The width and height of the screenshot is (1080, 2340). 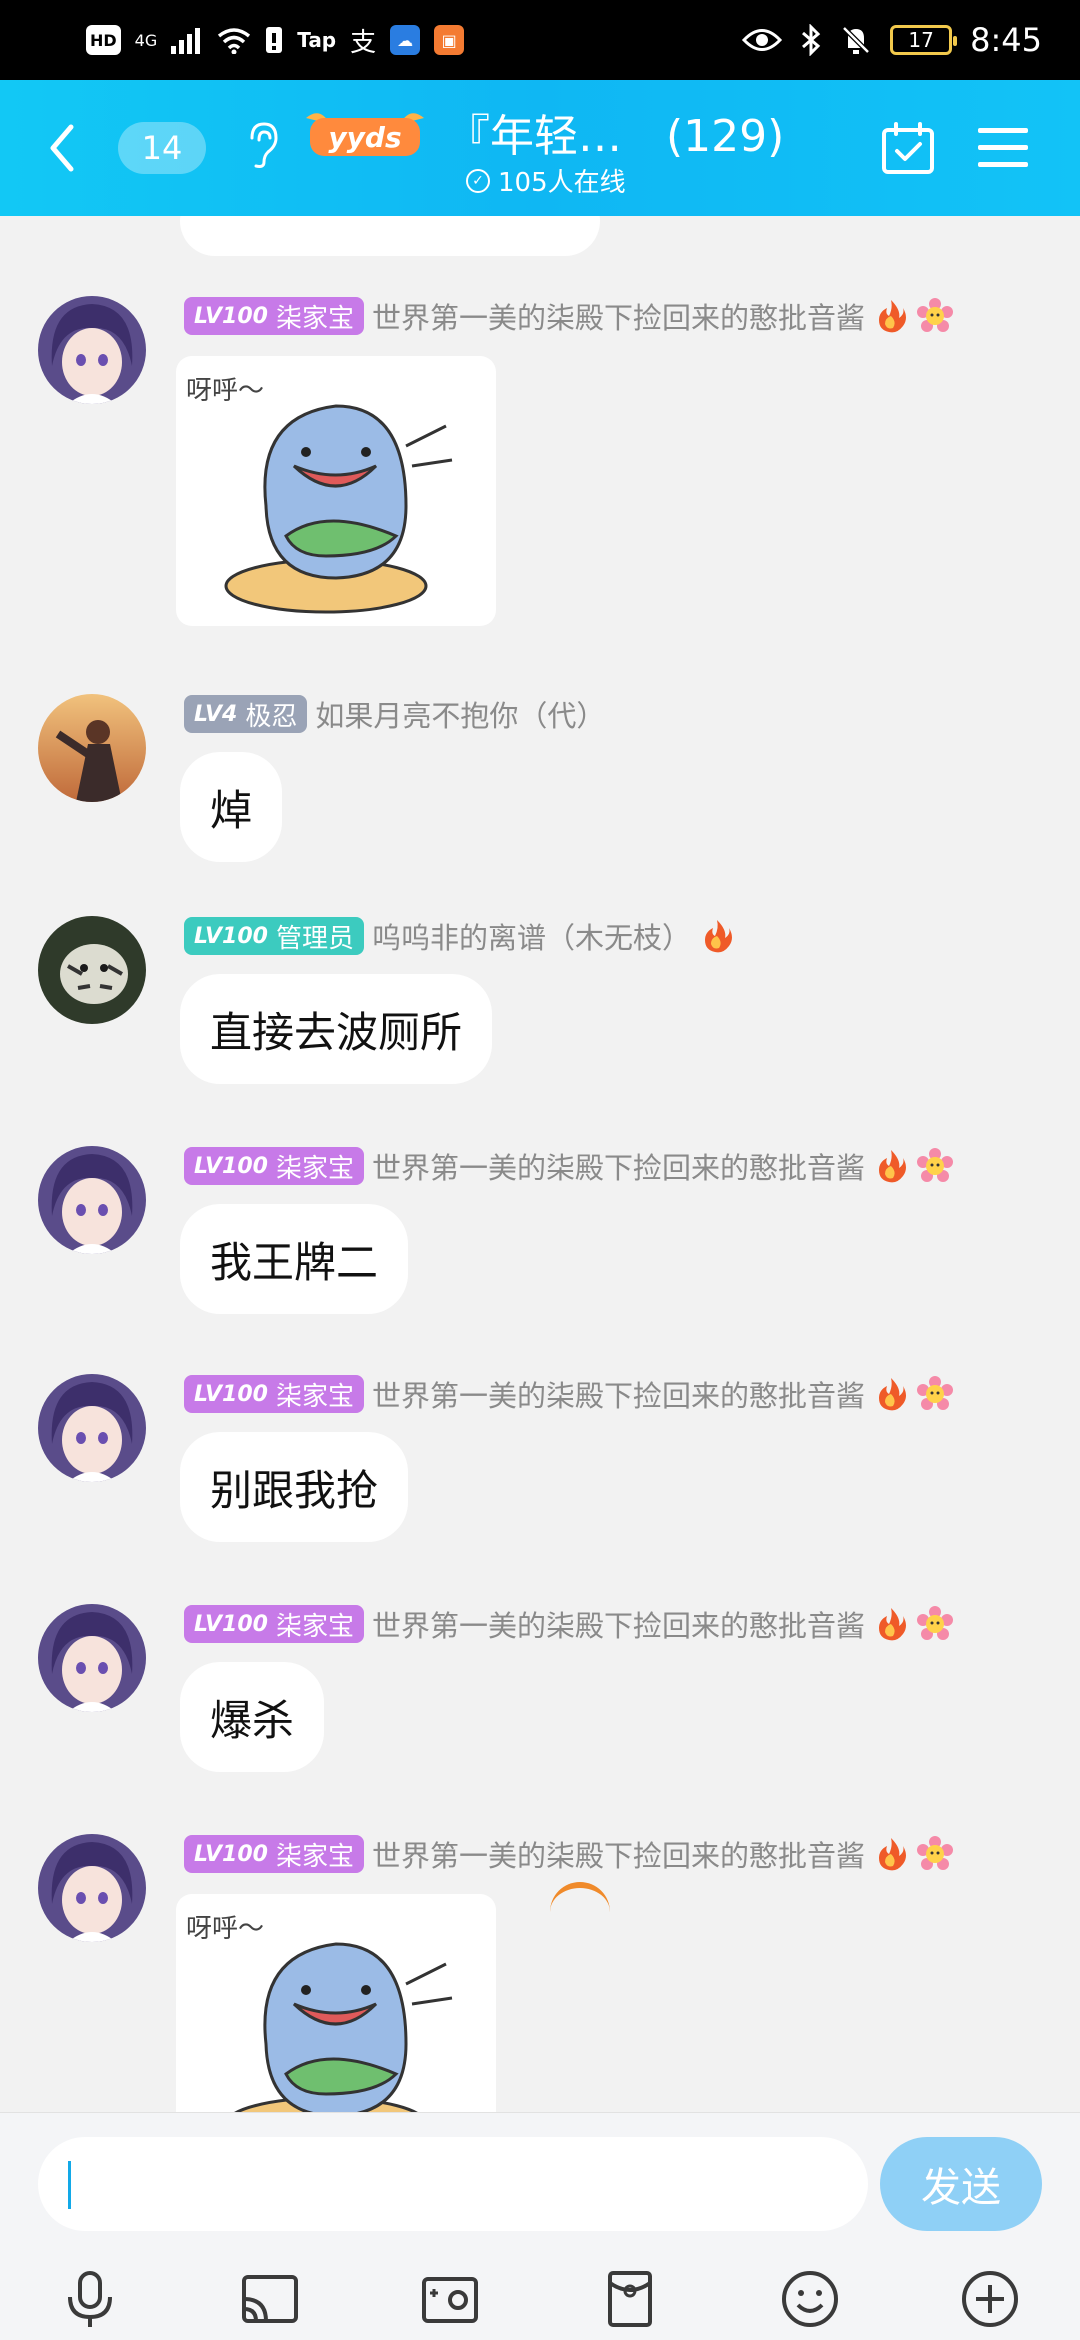 I want to click on unread-count-badge: 14, so click(x=162, y=148).